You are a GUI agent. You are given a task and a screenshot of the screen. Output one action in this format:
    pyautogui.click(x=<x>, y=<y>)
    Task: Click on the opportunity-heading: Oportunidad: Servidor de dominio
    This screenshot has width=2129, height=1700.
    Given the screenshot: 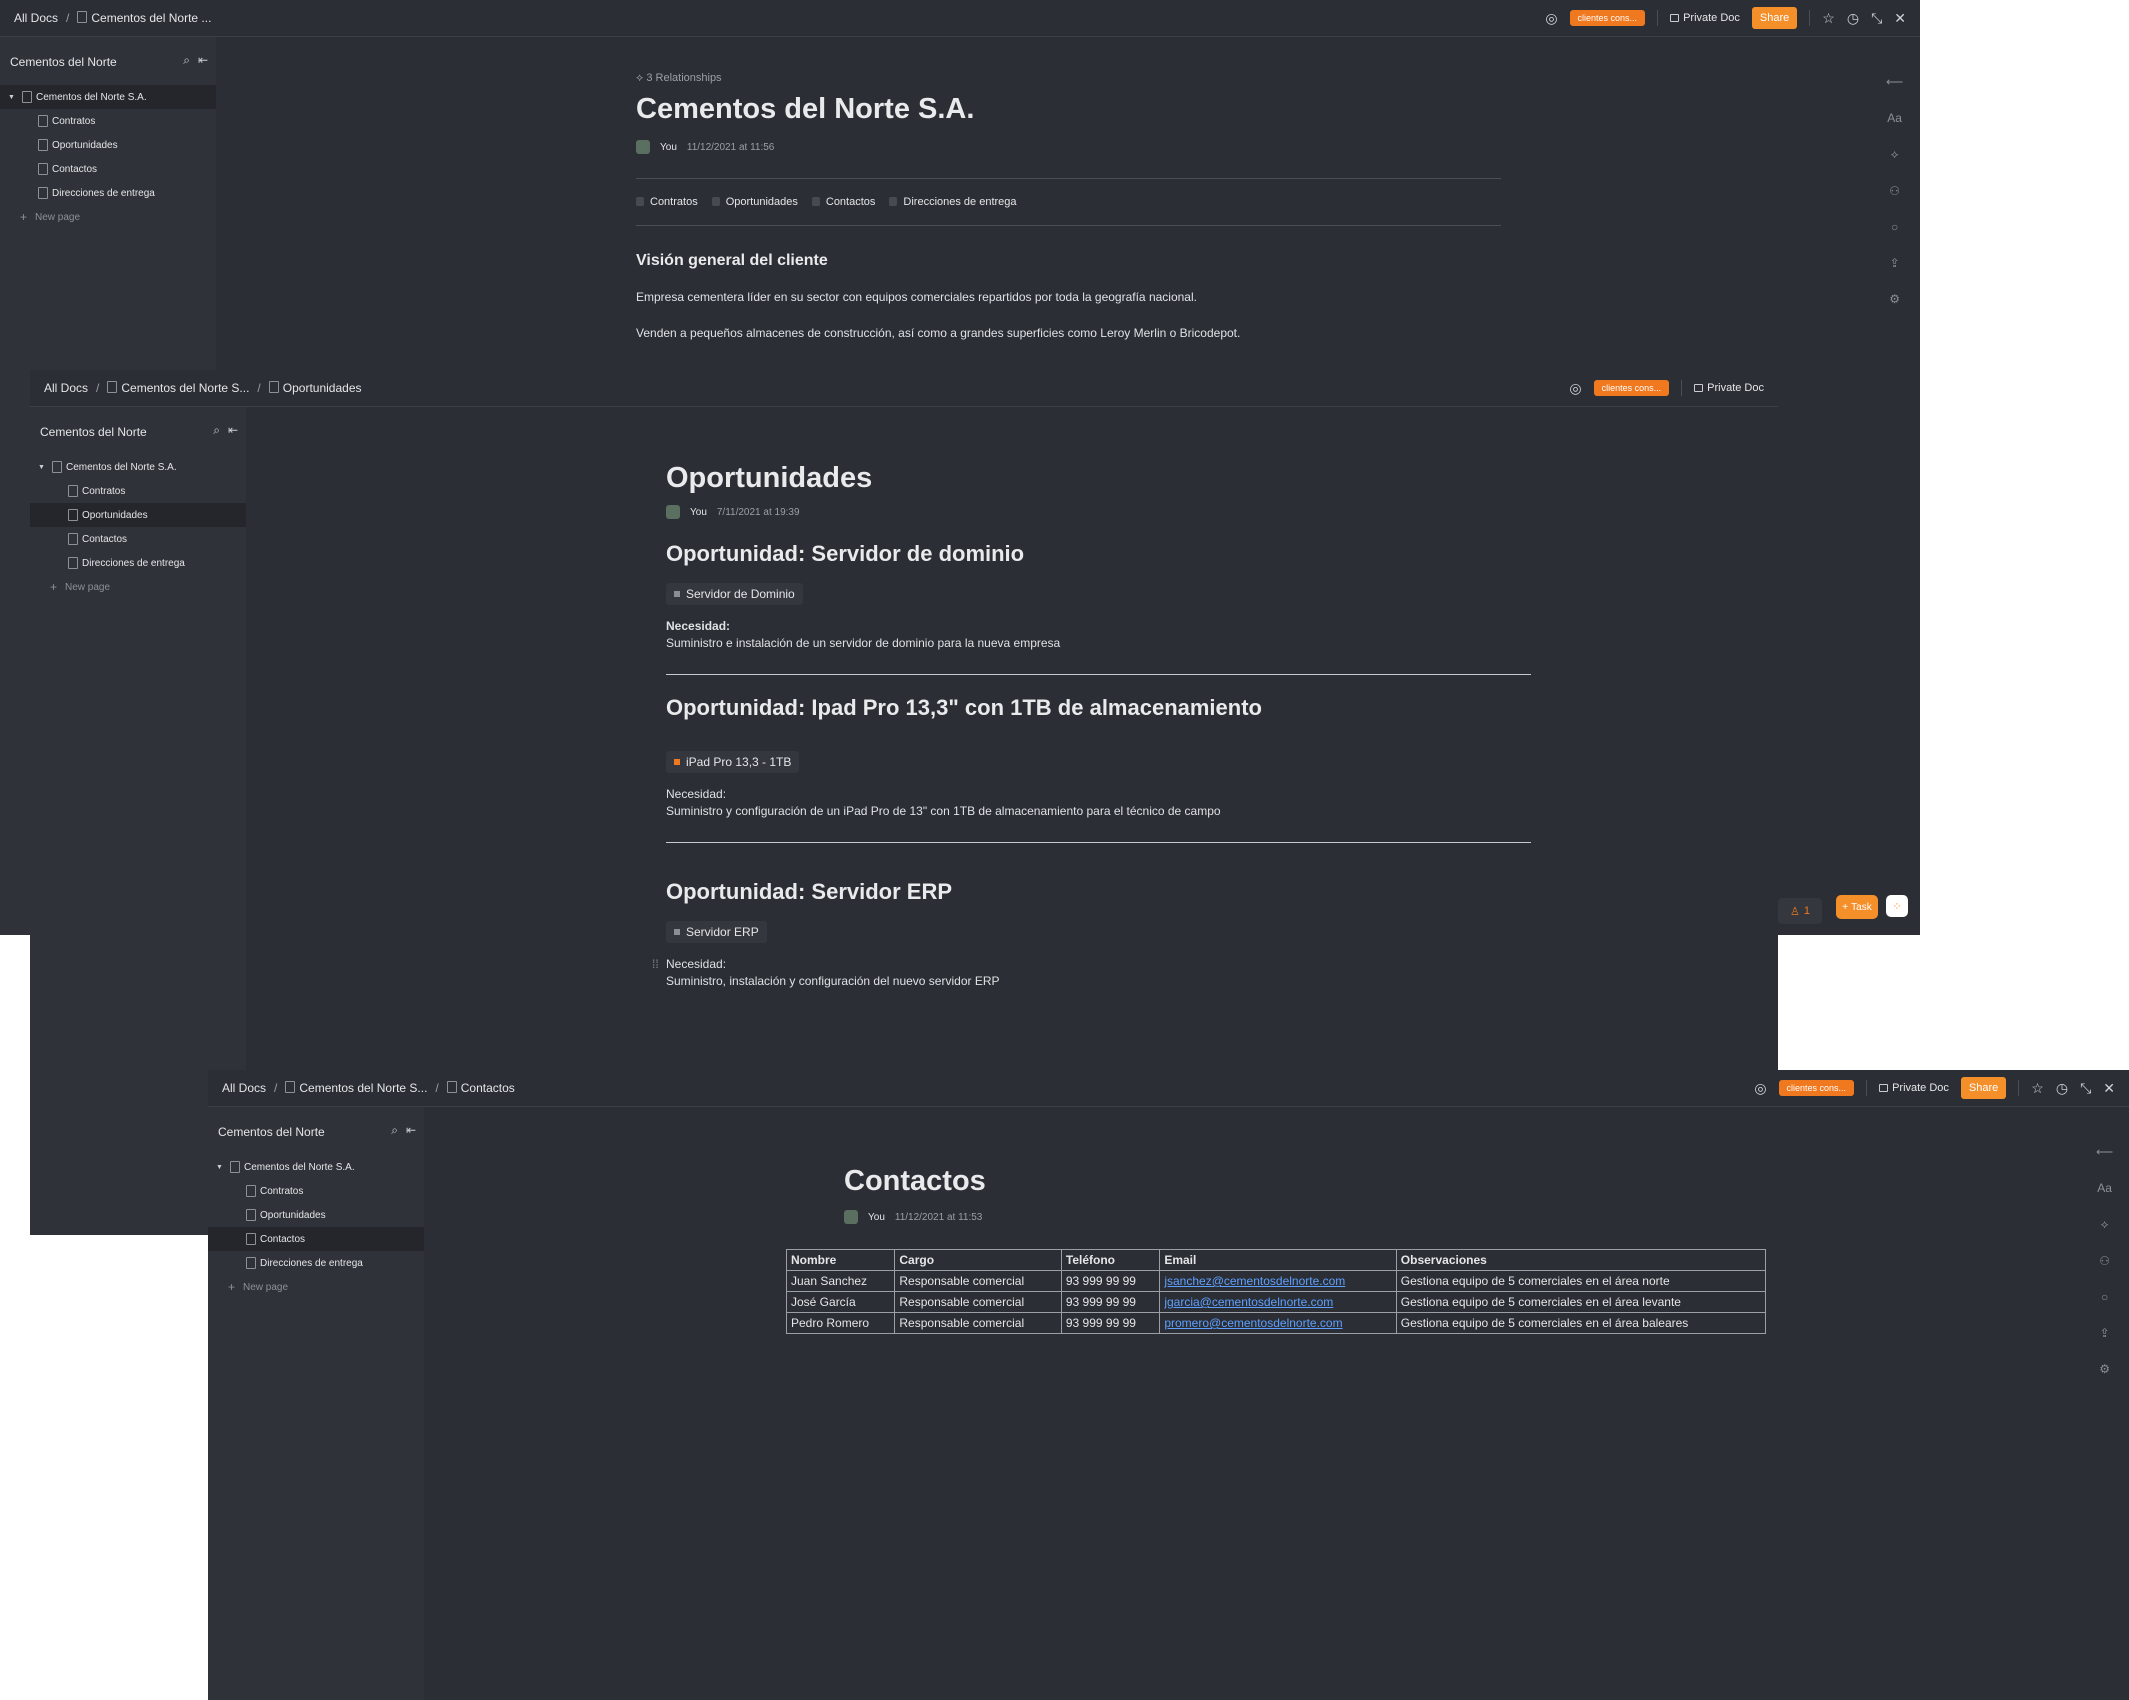 What is the action you would take?
    pyautogui.click(x=1098, y=554)
    